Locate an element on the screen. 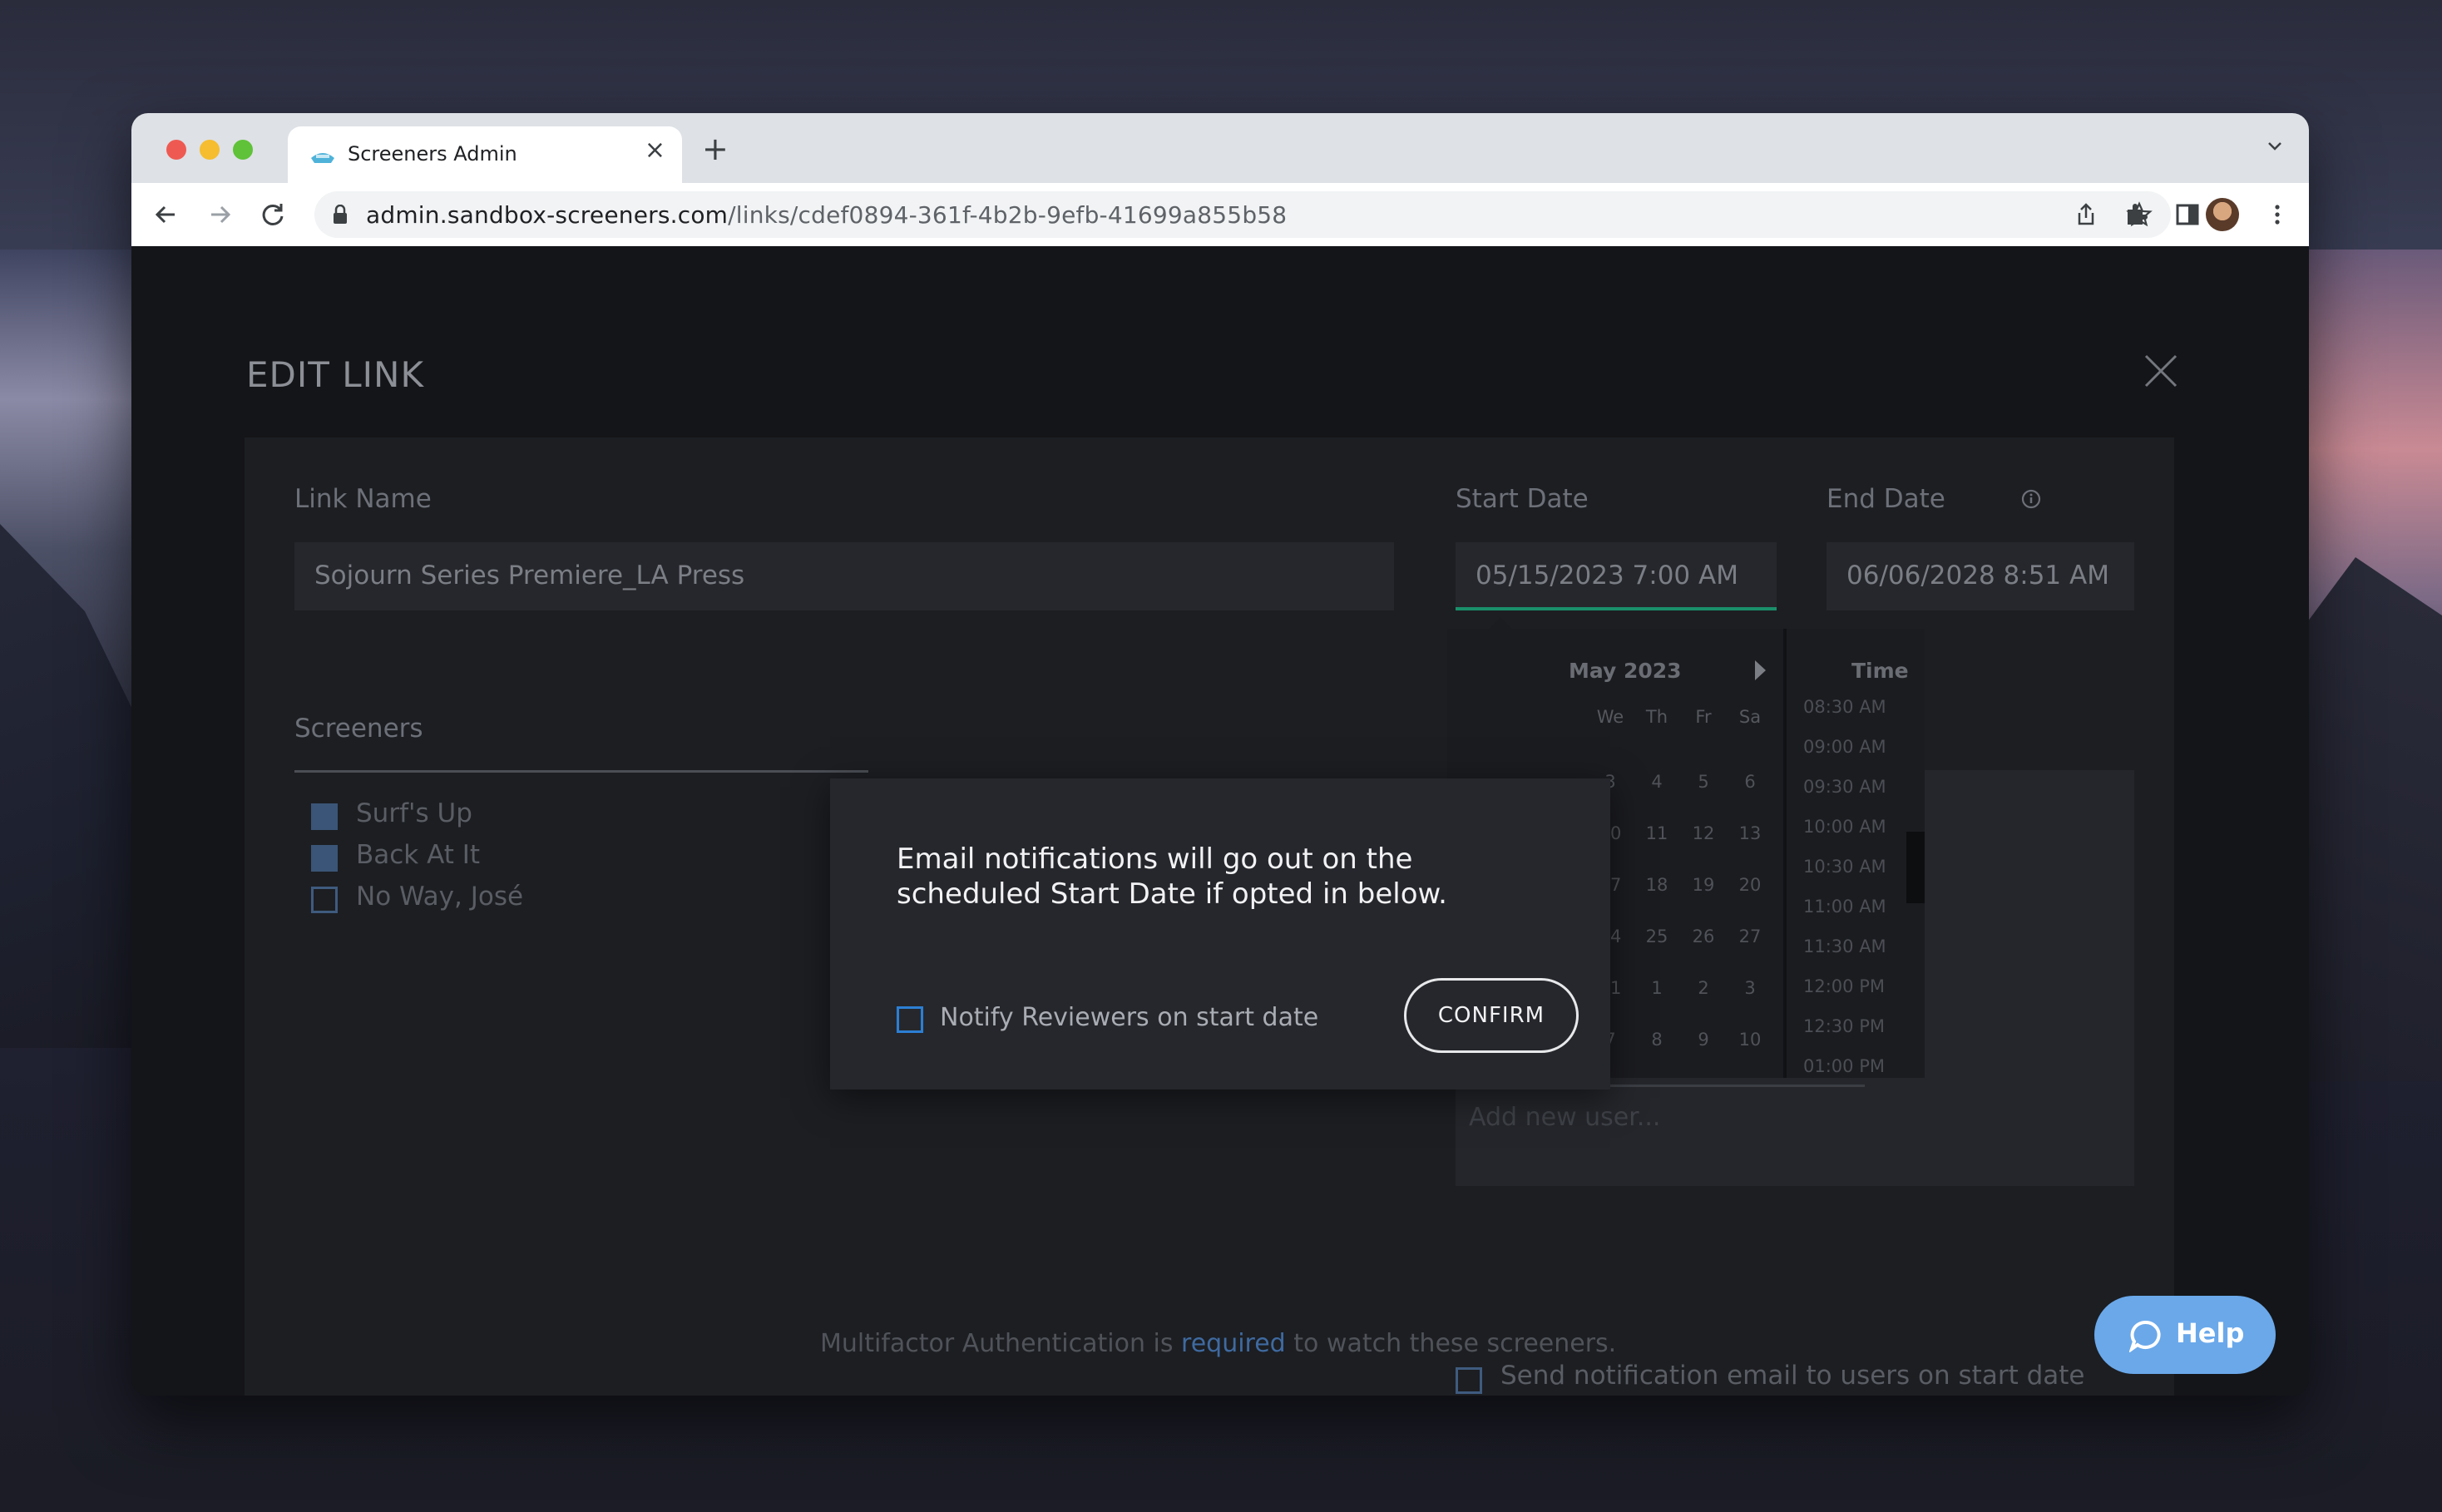  calendar-day: 27 is located at coordinates (1750, 936).